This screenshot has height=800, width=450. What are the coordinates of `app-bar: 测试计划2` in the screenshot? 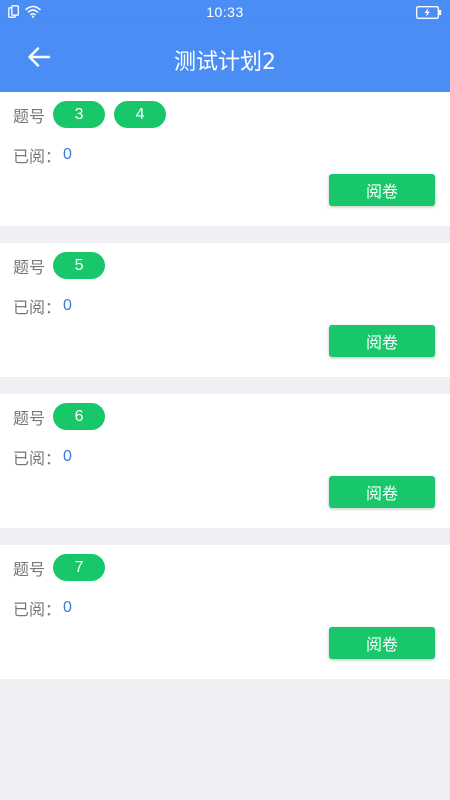 It's located at (225, 58).